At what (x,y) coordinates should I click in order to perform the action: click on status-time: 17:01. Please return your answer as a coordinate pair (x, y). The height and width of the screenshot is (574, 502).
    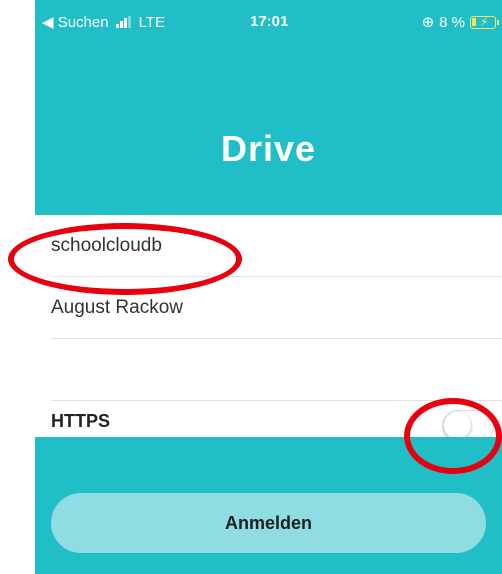
    Looking at the image, I should click on (269, 21).